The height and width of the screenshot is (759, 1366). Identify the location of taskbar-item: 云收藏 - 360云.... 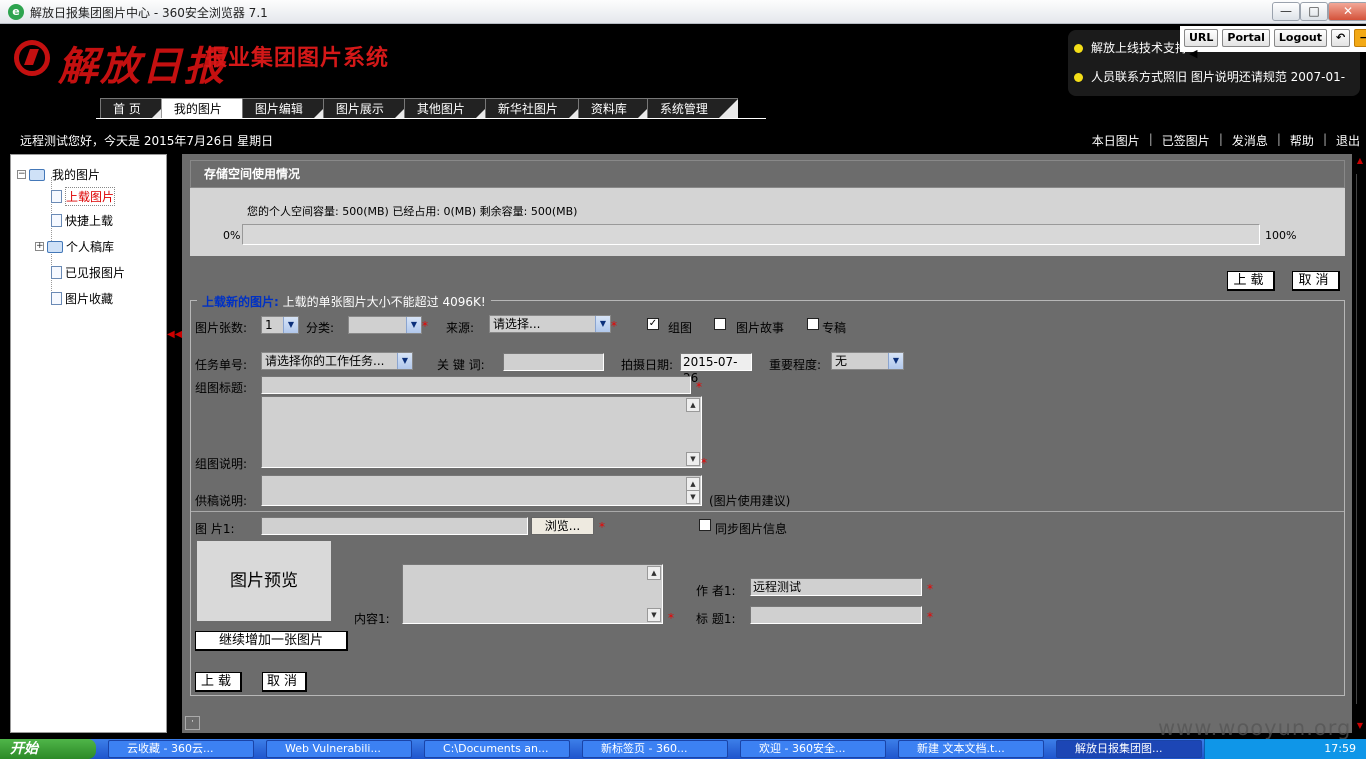
(181, 749).